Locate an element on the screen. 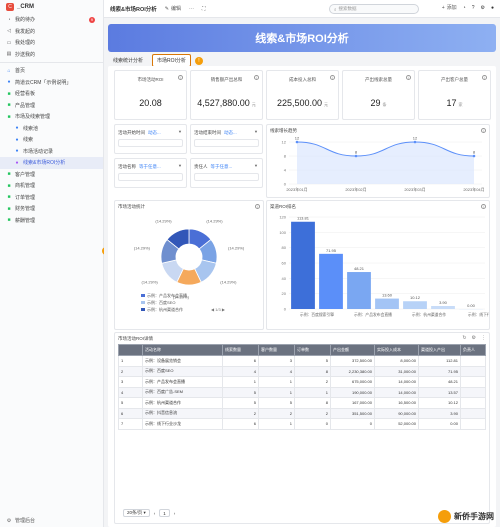 This screenshot has width=500, height=527. tab-warning-icon: ! is located at coordinates (198, 60).